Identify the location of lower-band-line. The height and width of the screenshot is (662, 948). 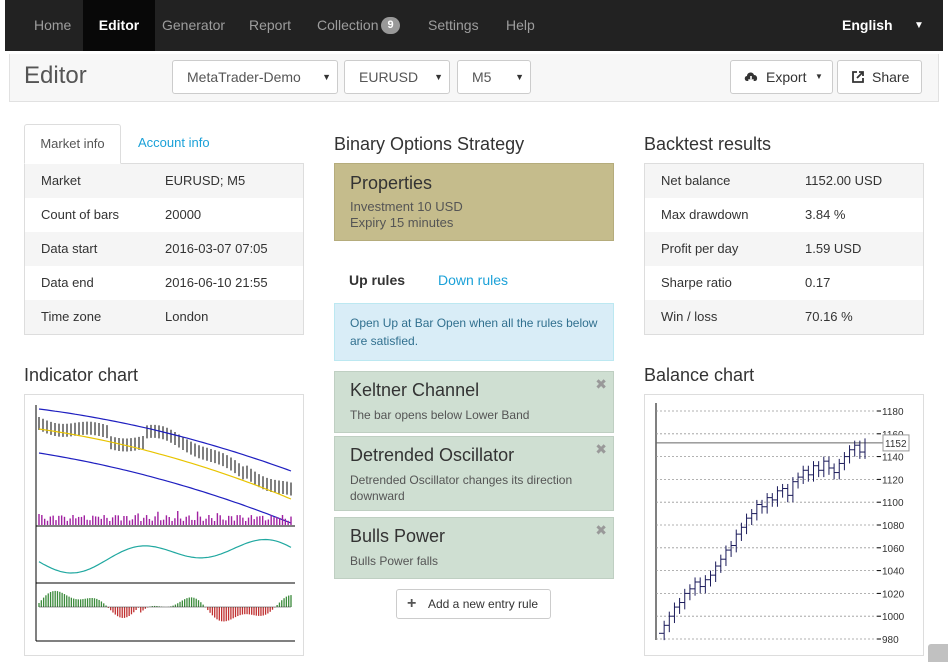
(165, 488).